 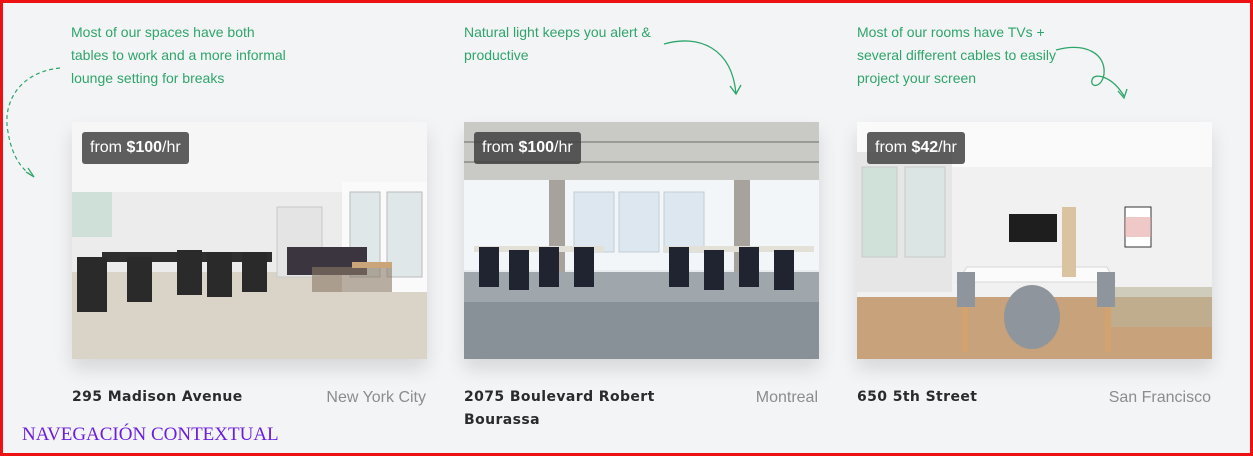 I want to click on listing-city: San Francisco, so click(x=1159, y=397).